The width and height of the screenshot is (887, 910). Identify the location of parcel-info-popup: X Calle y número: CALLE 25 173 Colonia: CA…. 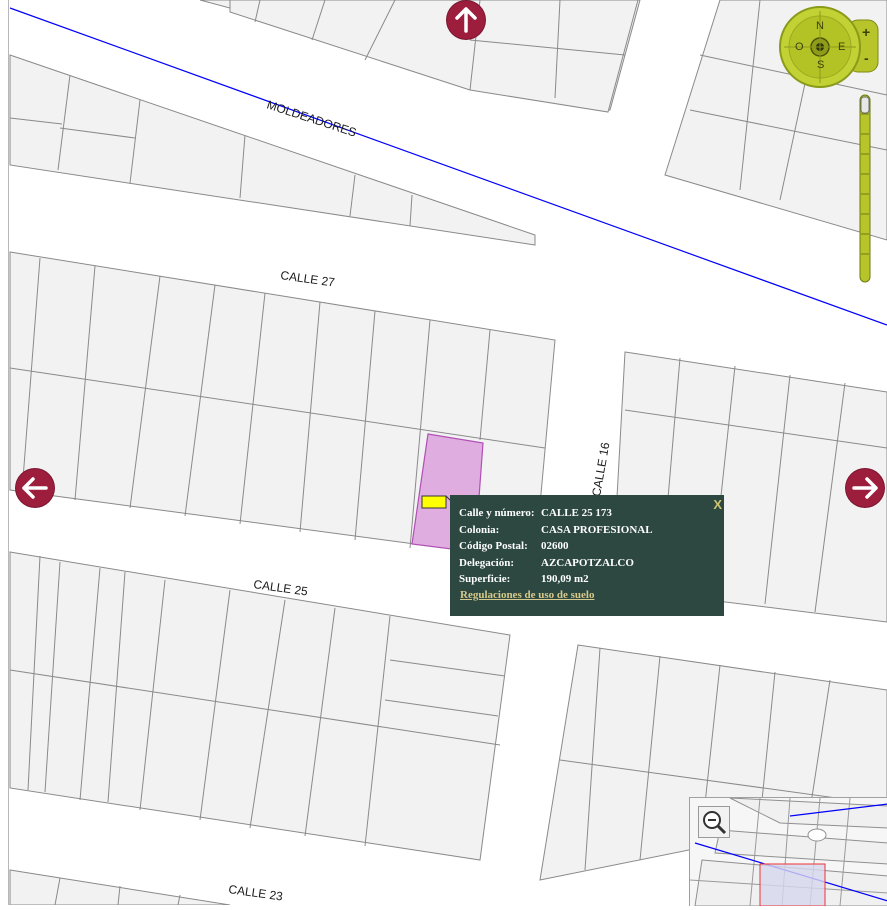
(587, 555).